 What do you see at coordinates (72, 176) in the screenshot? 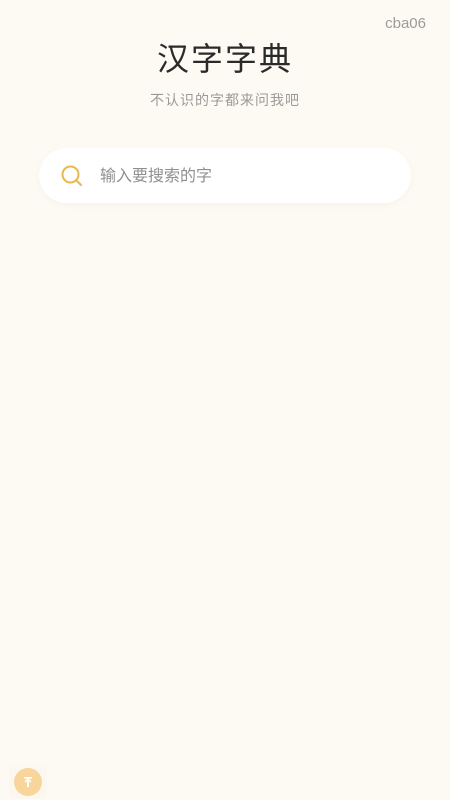
I see `search-icon` at bounding box center [72, 176].